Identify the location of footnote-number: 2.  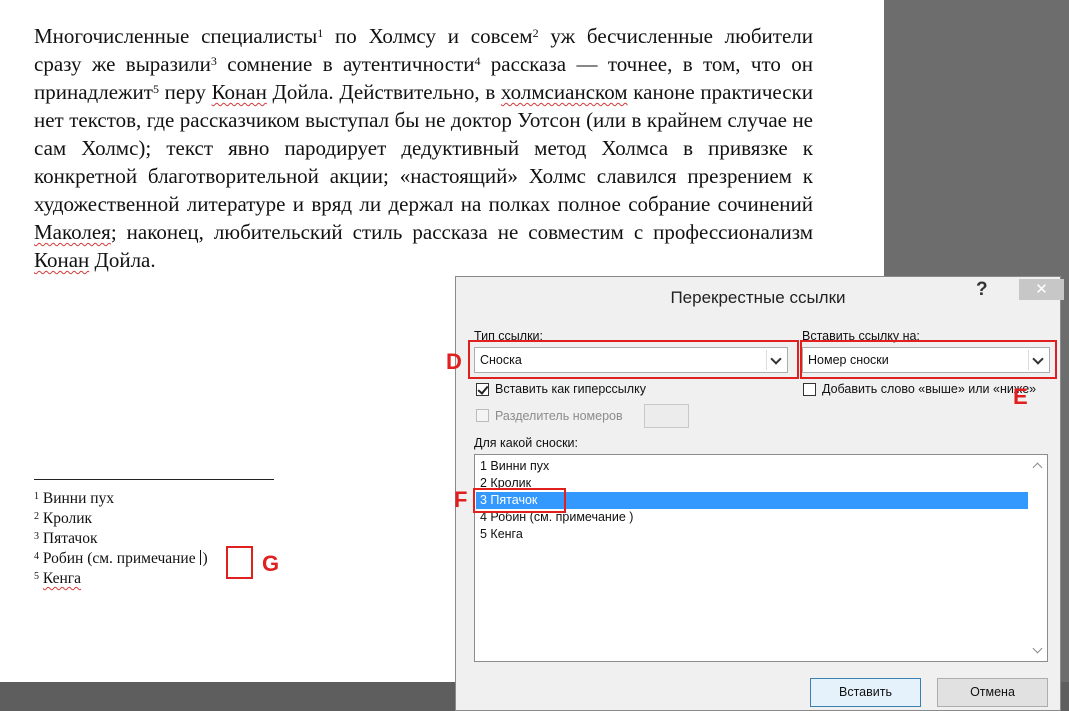
(36, 516).